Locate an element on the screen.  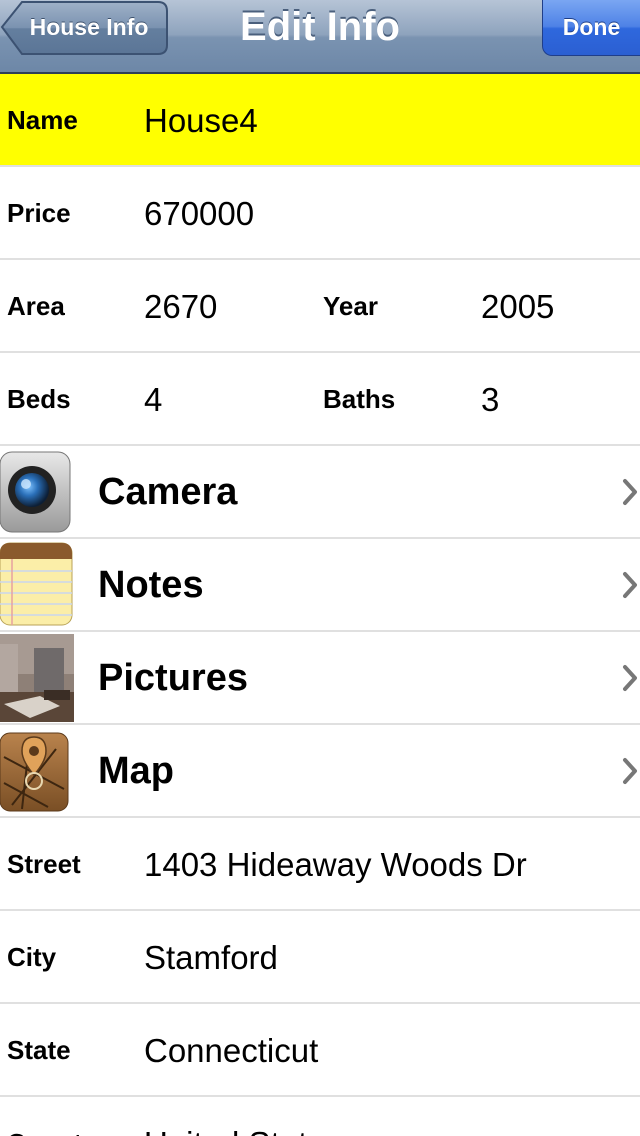
street-label: Street is located at coordinates (44, 864).